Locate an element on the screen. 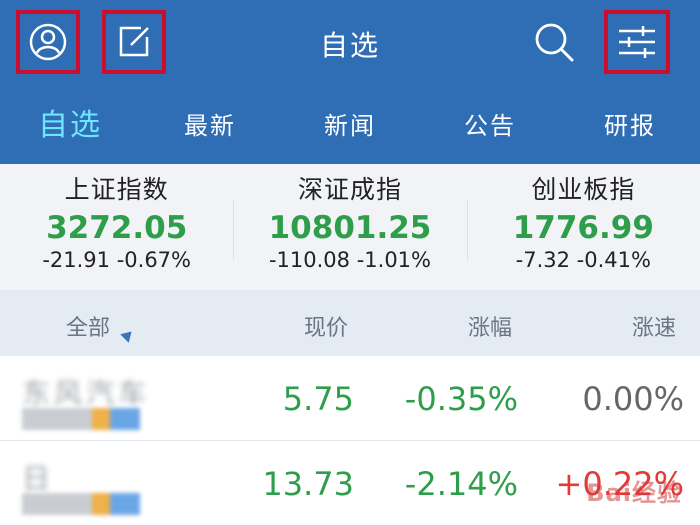 The image size is (700, 525). stock-change-pct: -0.35% is located at coordinates (461, 399).